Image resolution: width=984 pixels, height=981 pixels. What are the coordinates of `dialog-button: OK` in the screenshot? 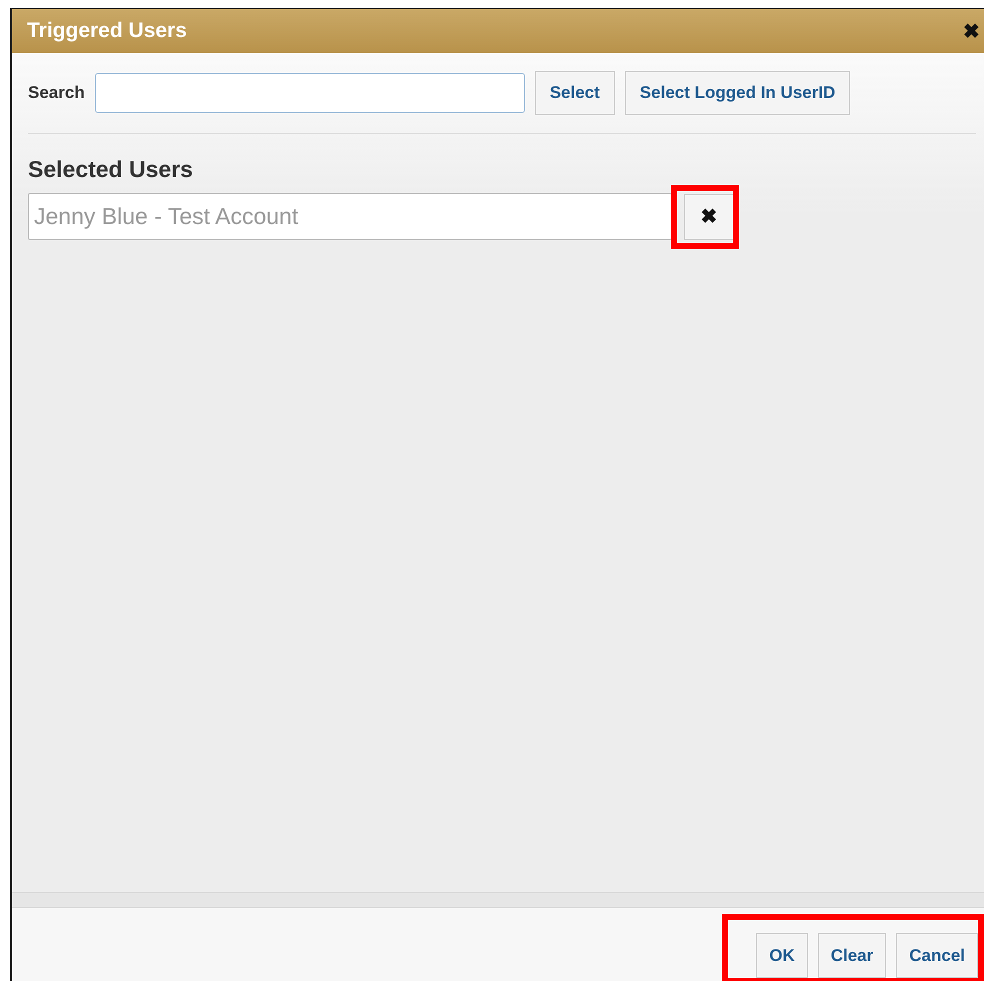 It's located at (782, 955).